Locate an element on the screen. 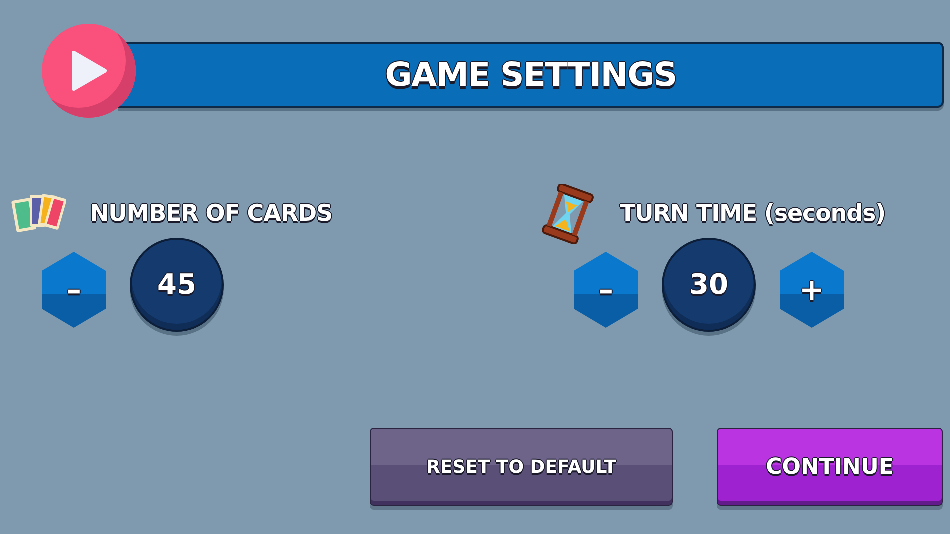 The height and width of the screenshot is (534, 950). continue-button: CONTINUE is located at coordinates (830, 467).